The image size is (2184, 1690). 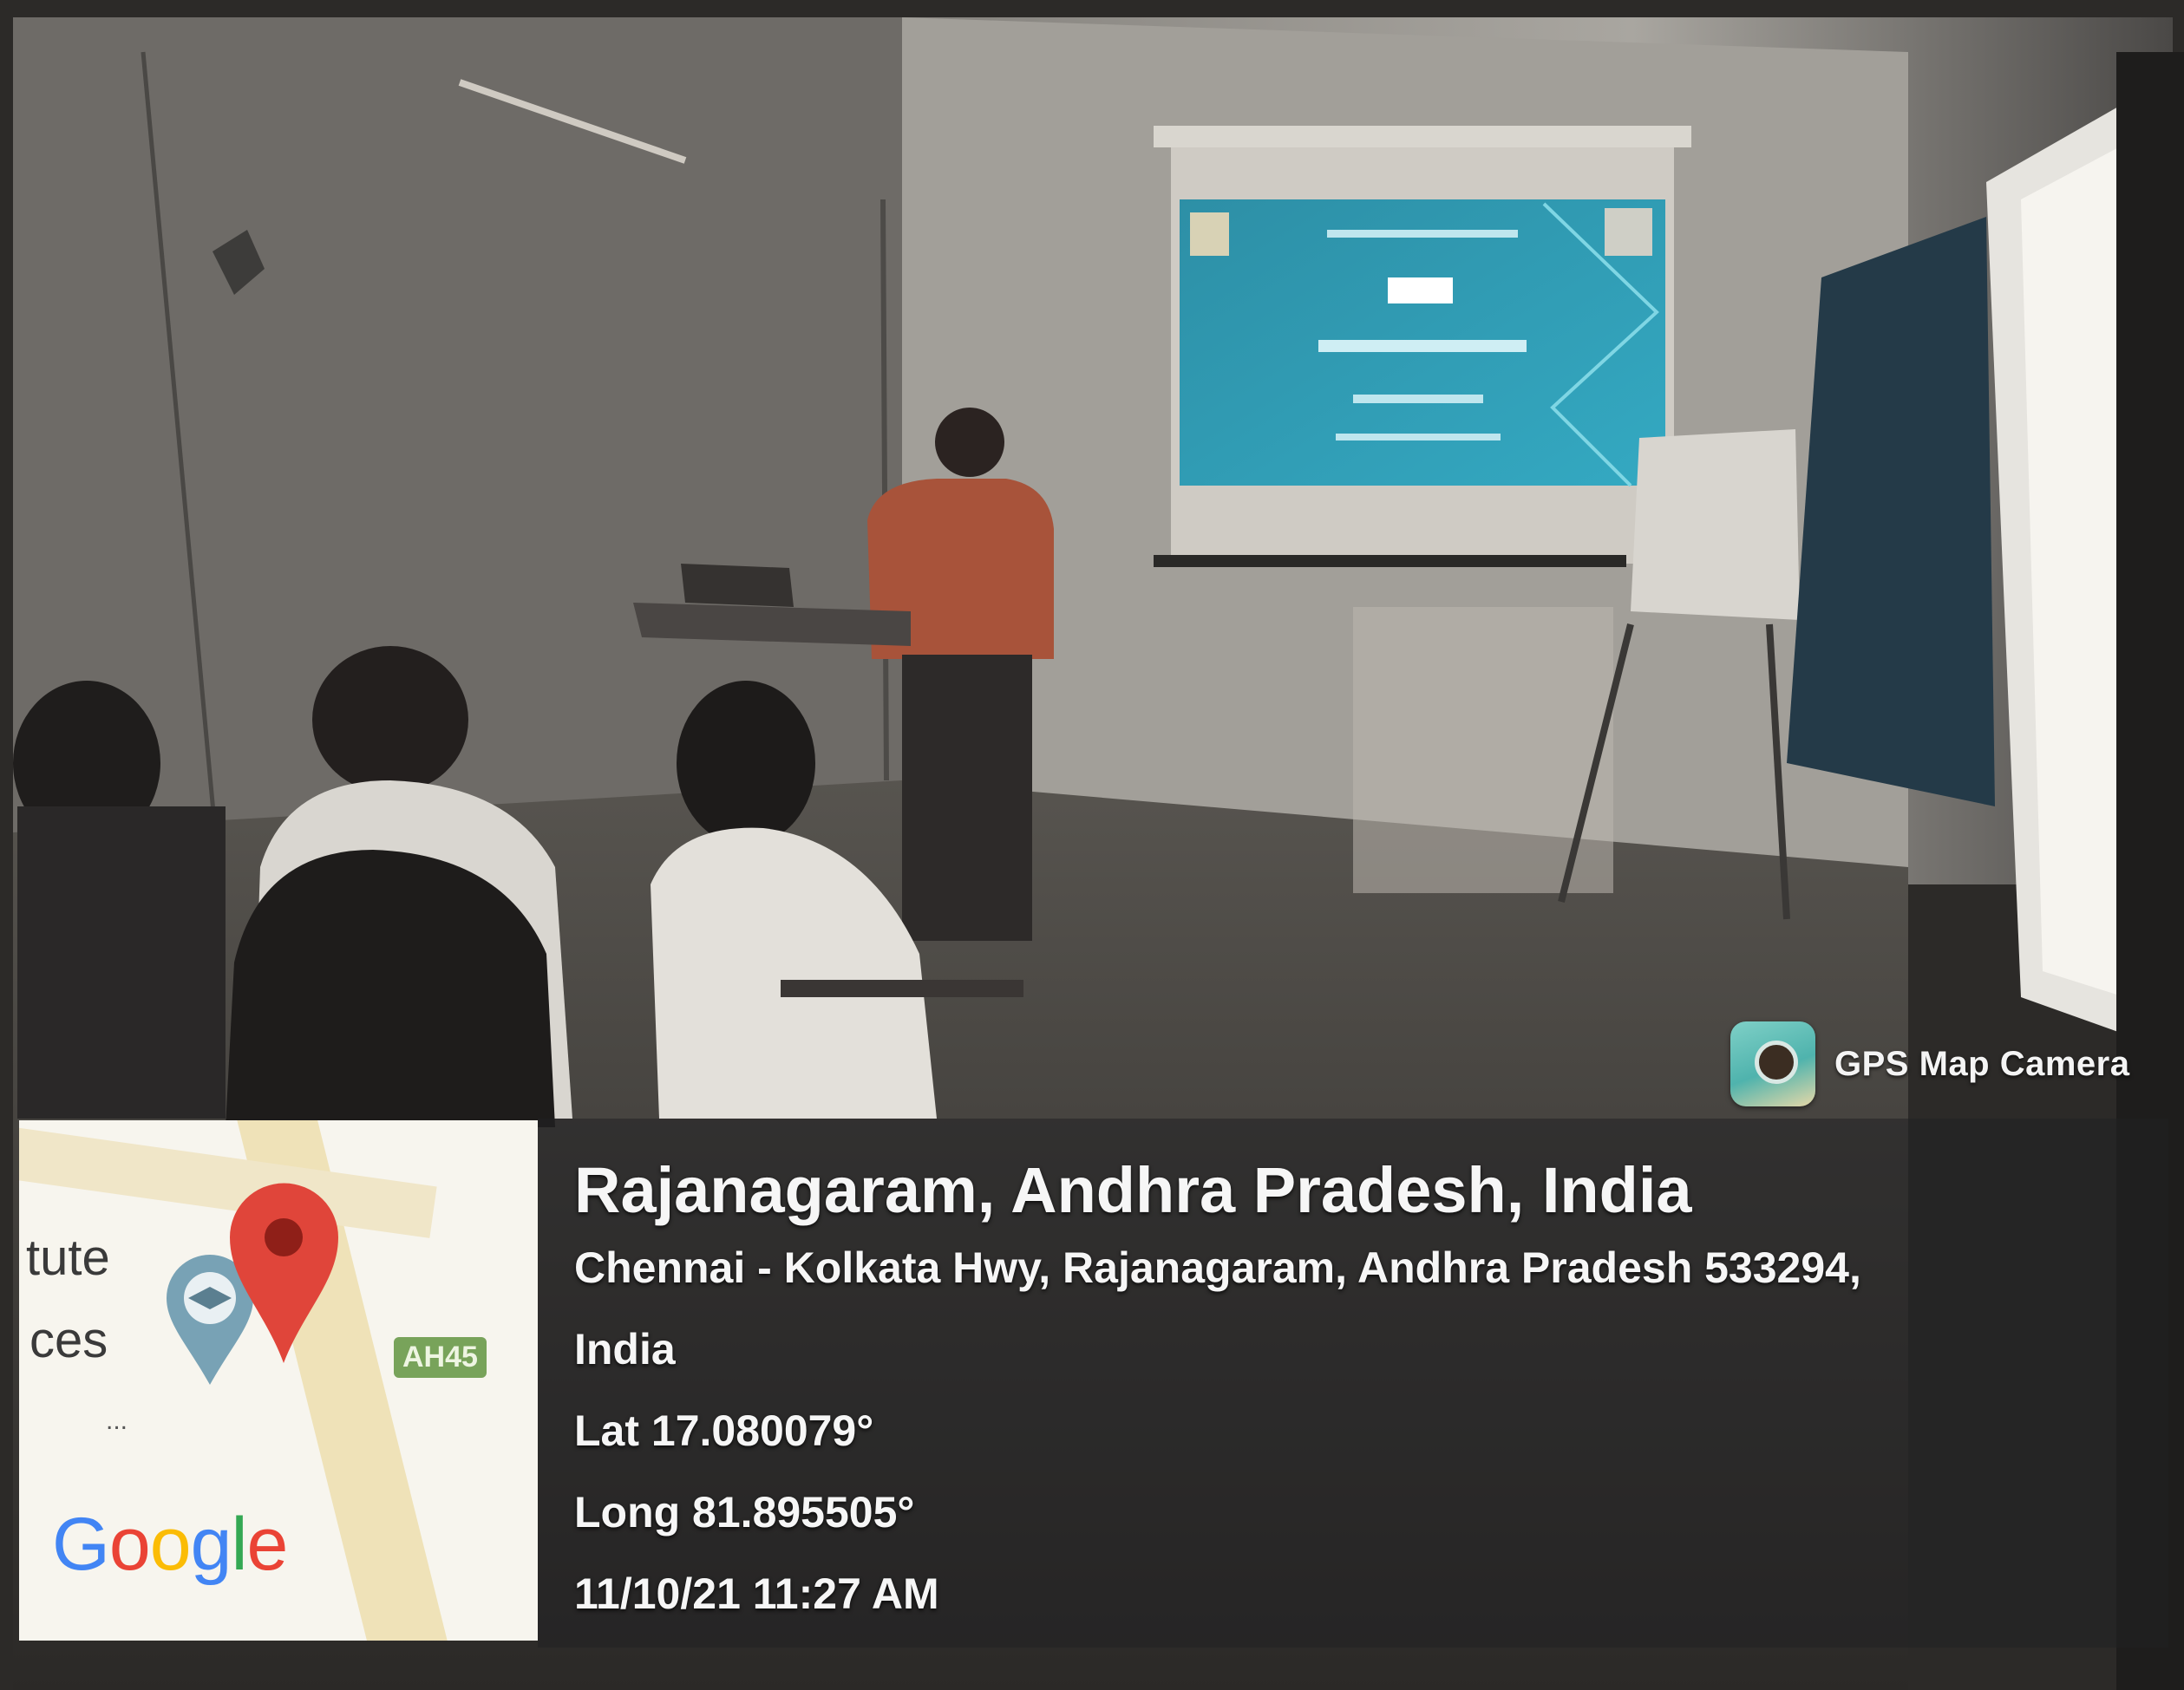 I want to click on map-thumbnail: tute ces ... AH45 Google, so click(x=278, y=1380).